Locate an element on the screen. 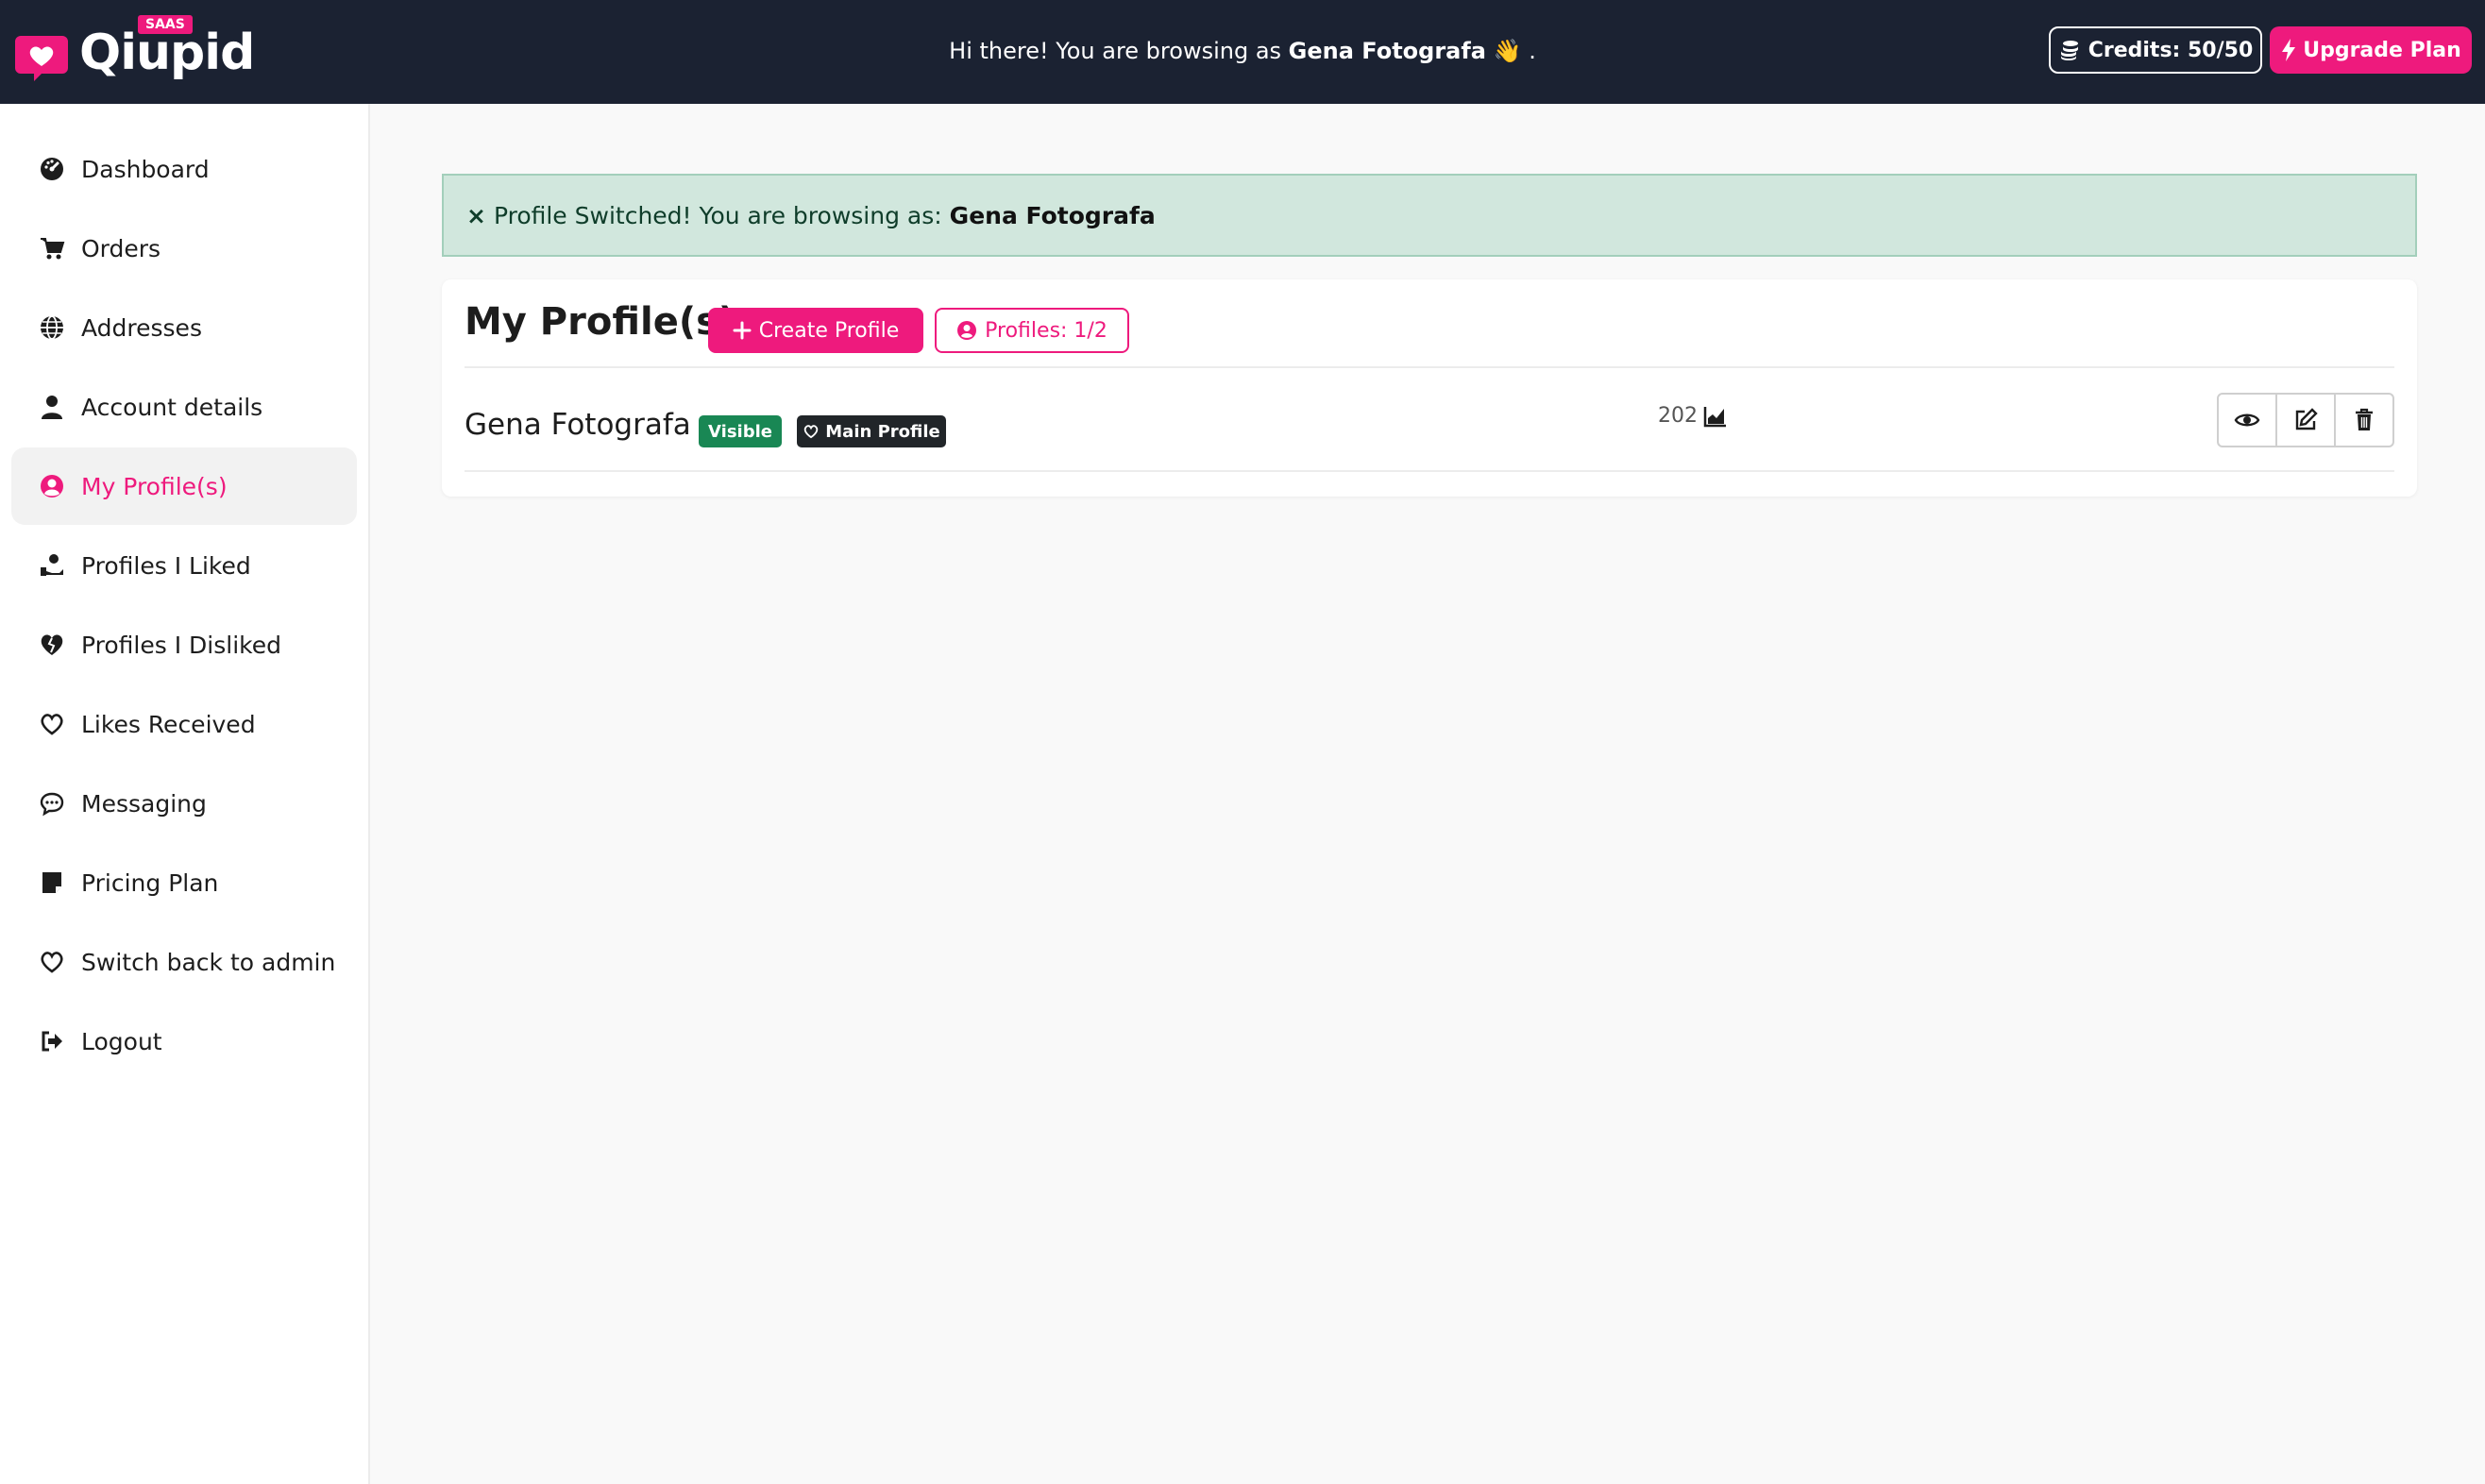 This screenshot has height=1484, width=2485. sidebar-item-profiles-liked: Profiles I Liked is located at coordinates (184, 565).